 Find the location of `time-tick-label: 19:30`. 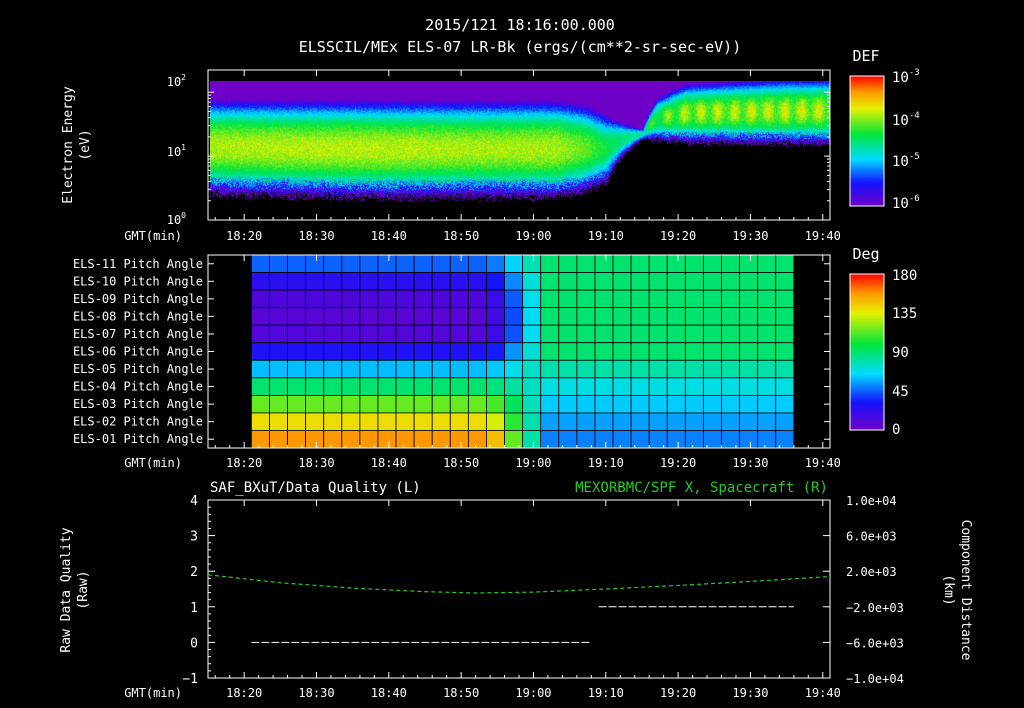

time-tick-label: 19:30 is located at coordinates (750, 463).